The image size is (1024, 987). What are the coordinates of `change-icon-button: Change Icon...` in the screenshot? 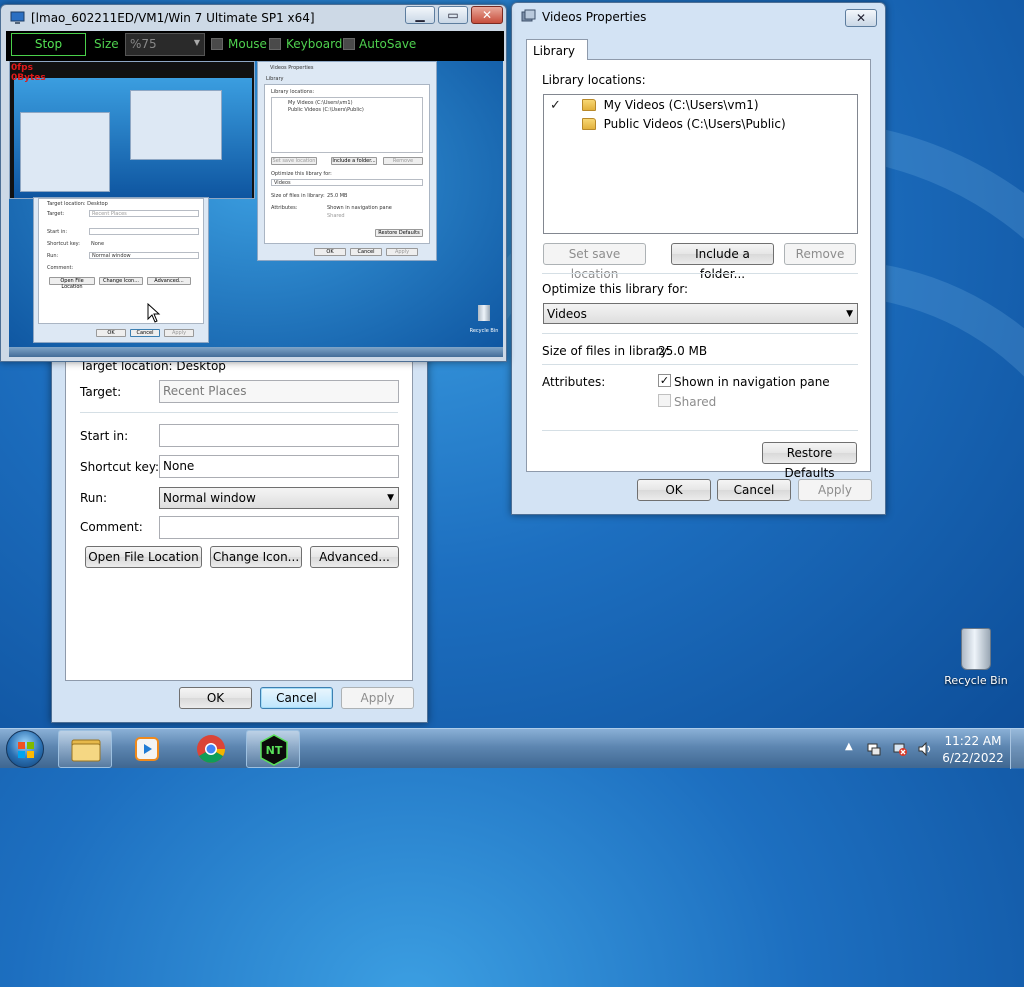 It's located at (256, 557).